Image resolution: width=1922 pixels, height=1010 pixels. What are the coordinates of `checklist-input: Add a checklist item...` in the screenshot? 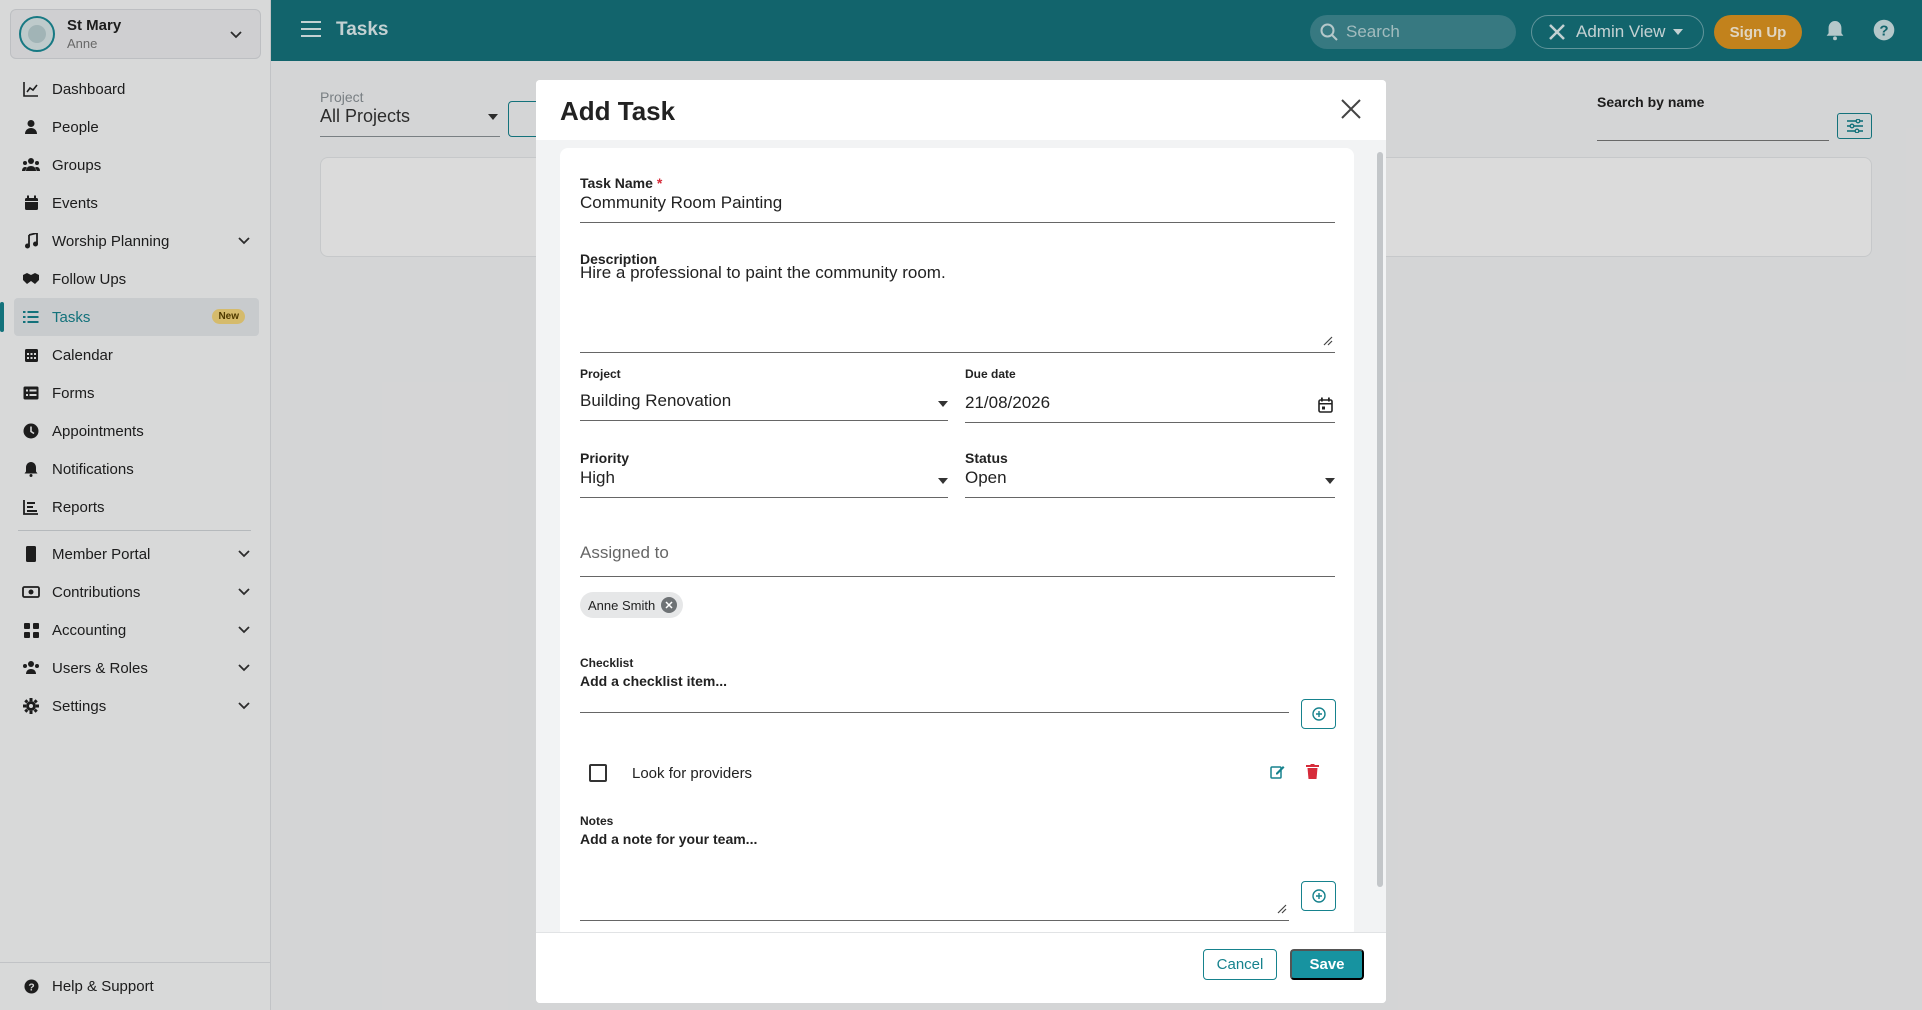 It's located at (934, 693).